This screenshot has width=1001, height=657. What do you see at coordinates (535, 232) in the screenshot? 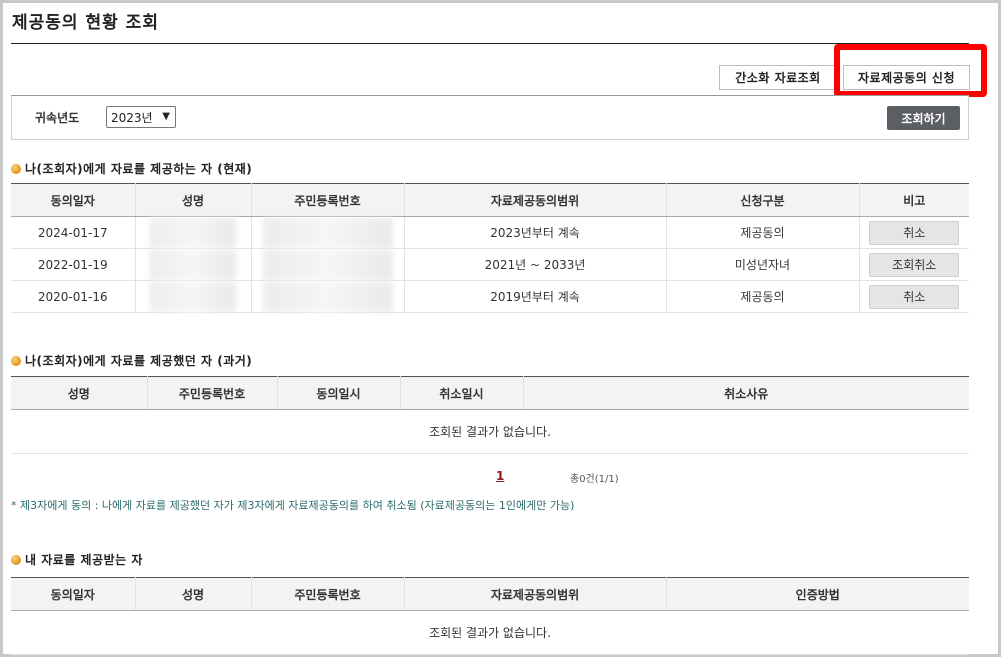
I see `consent-scope: 2023년부터 계속` at bounding box center [535, 232].